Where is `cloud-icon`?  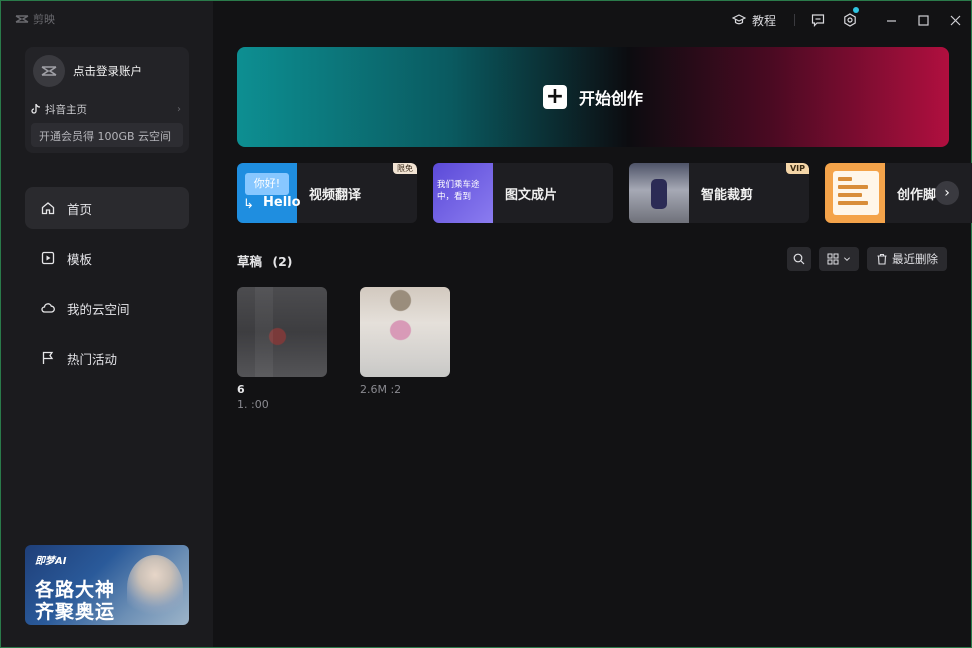 cloud-icon is located at coordinates (48, 308).